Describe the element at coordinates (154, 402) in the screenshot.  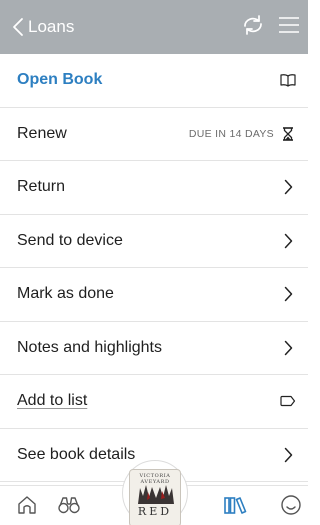
I see `menu-item-add-to-list: Add to list` at that location.